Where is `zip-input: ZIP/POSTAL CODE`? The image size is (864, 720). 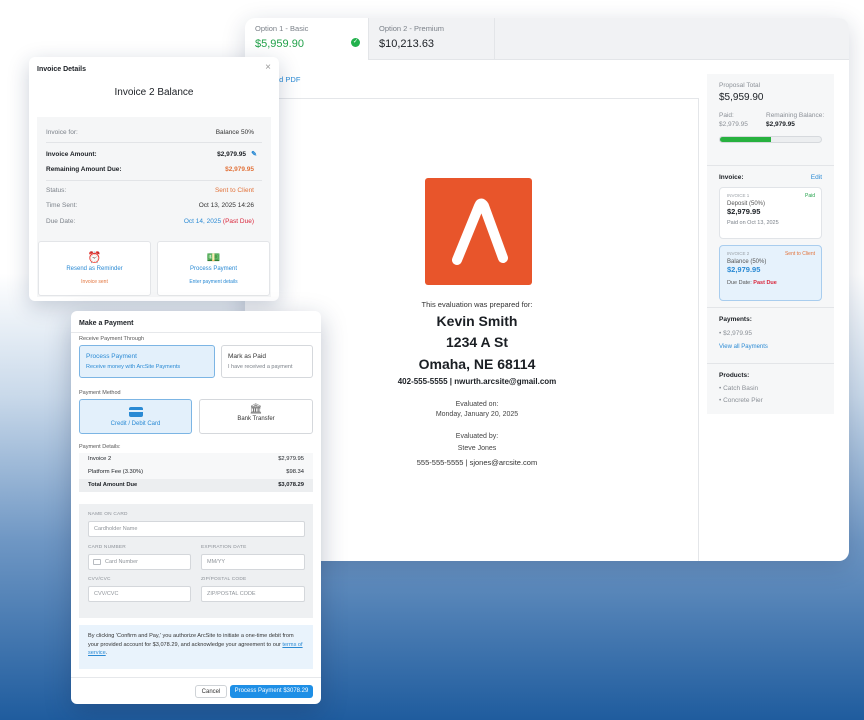 zip-input: ZIP/POSTAL CODE is located at coordinates (253, 594).